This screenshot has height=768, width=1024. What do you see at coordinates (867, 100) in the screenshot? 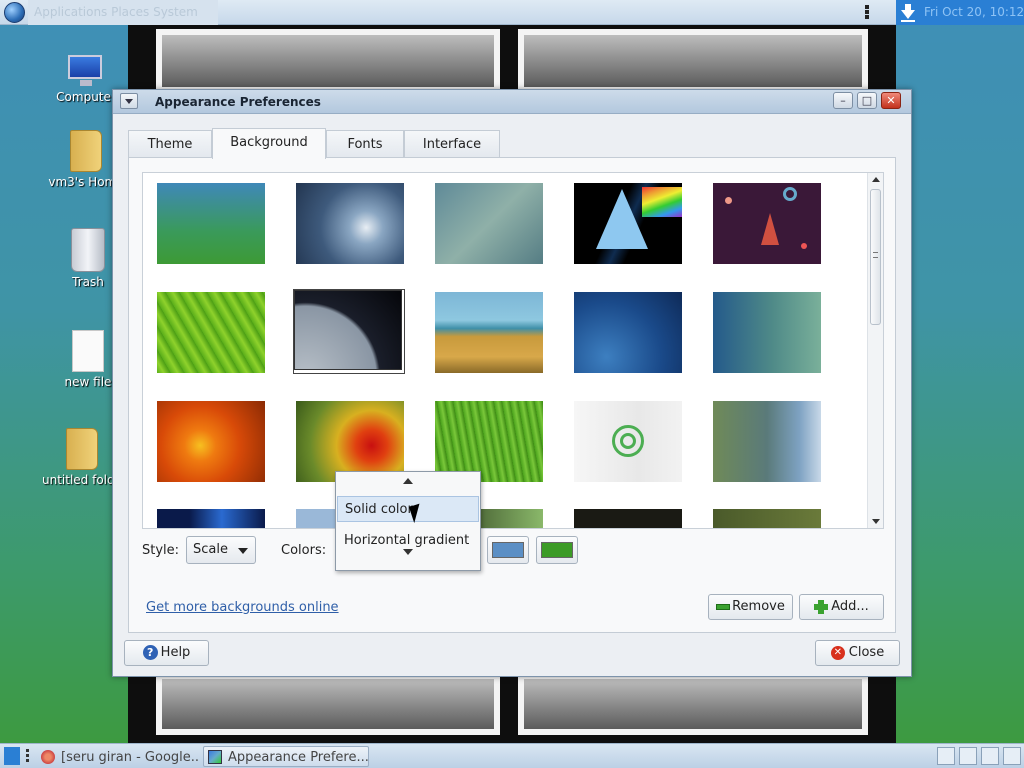
I see `maximize-icon: □` at bounding box center [867, 100].